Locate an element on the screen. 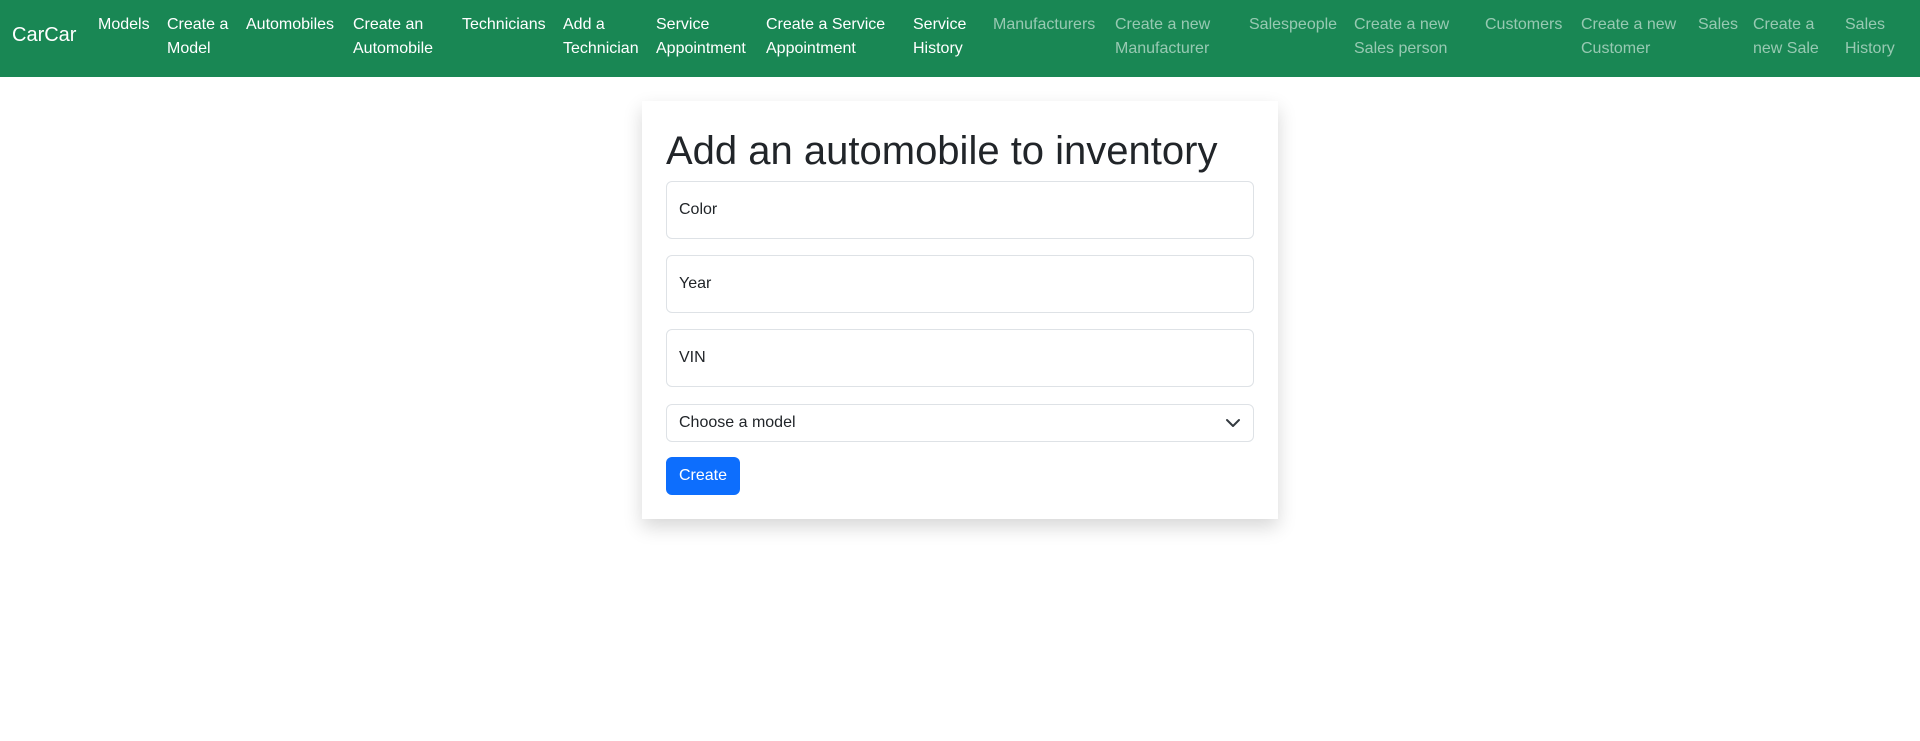 The image size is (1920, 741). nav-link-service-appointment: Service Appointment is located at coordinates (701, 37).